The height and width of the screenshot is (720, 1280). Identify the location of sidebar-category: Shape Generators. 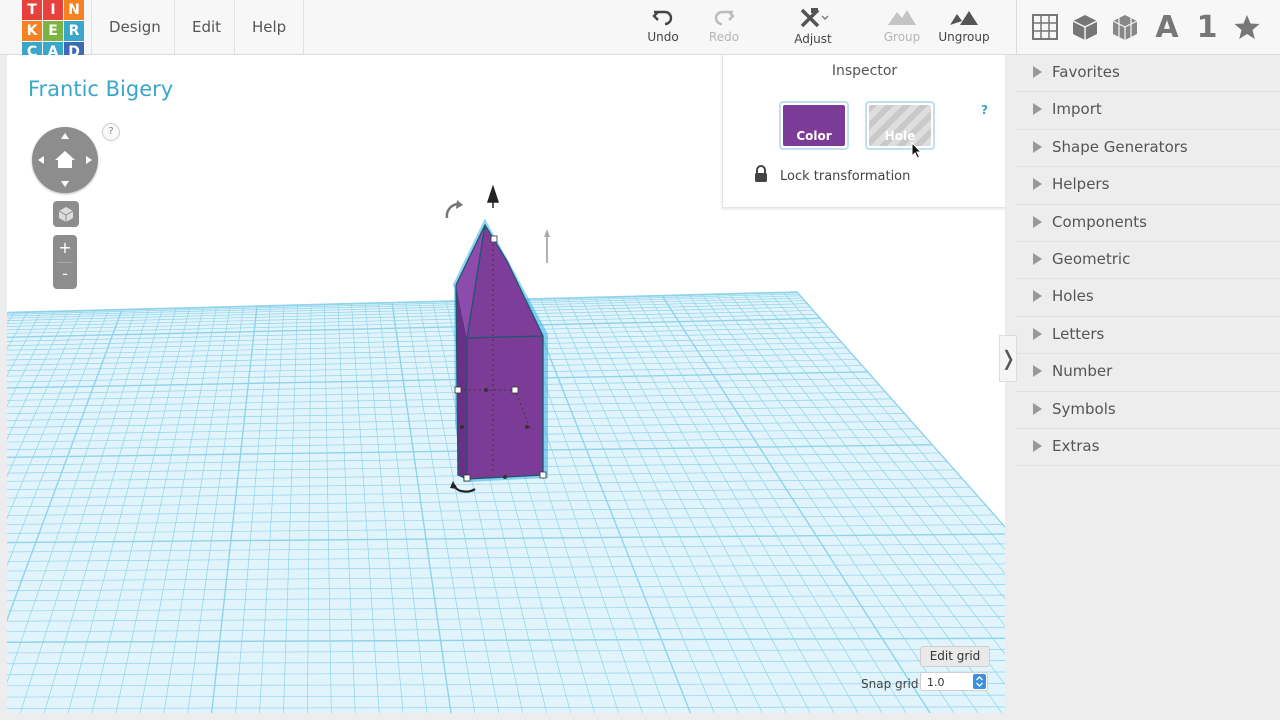
(1148, 149).